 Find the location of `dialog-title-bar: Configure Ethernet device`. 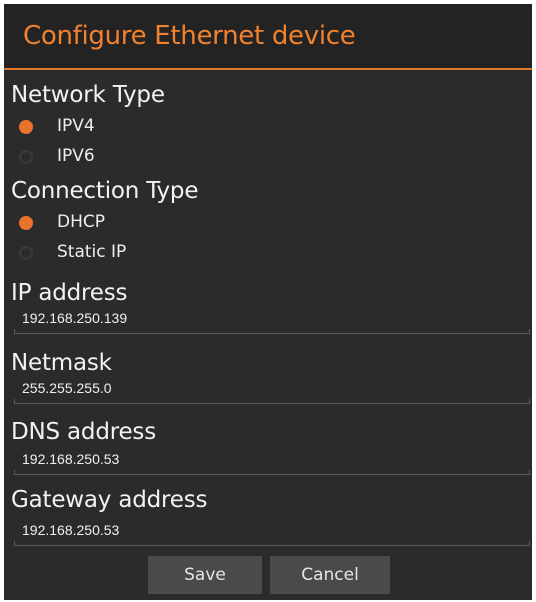

dialog-title-bar: Configure Ethernet device is located at coordinates (268, 37).